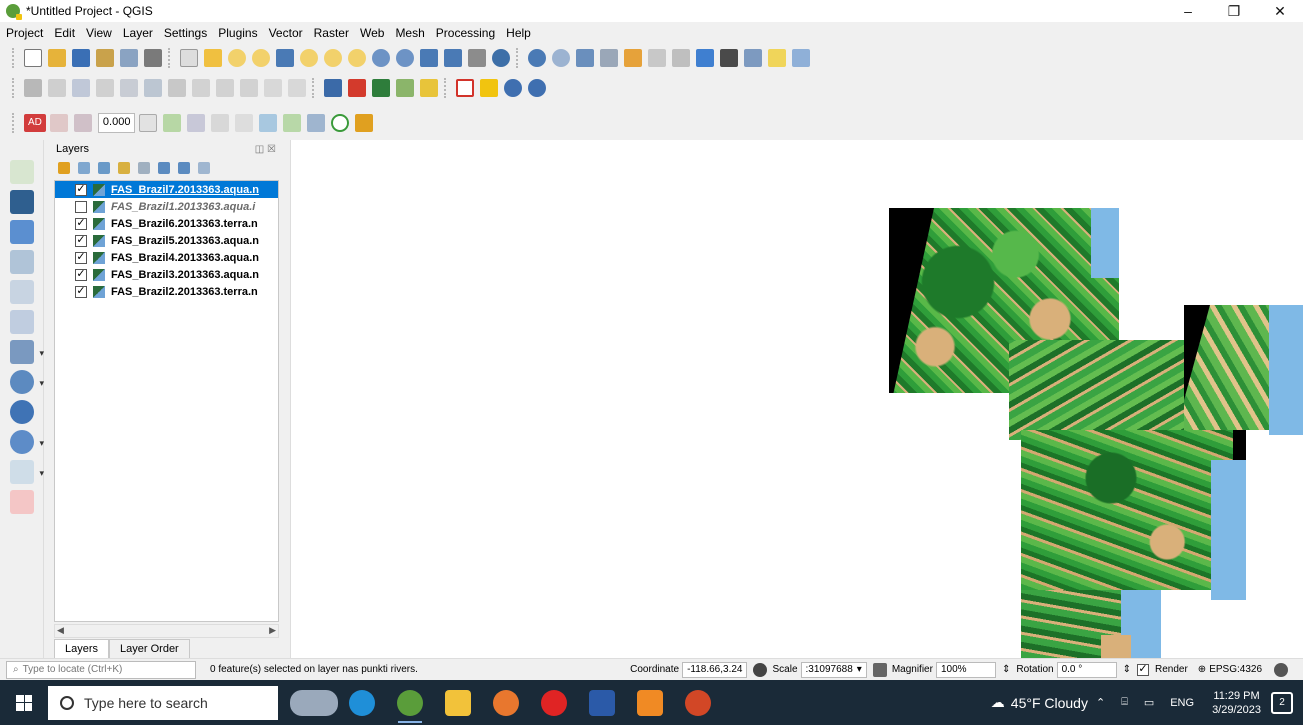  What do you see at coordinates (833, 669) in the screenshot?
I see `scale-dropdown: :31097688 ▾` at bounding box center [833, 669].